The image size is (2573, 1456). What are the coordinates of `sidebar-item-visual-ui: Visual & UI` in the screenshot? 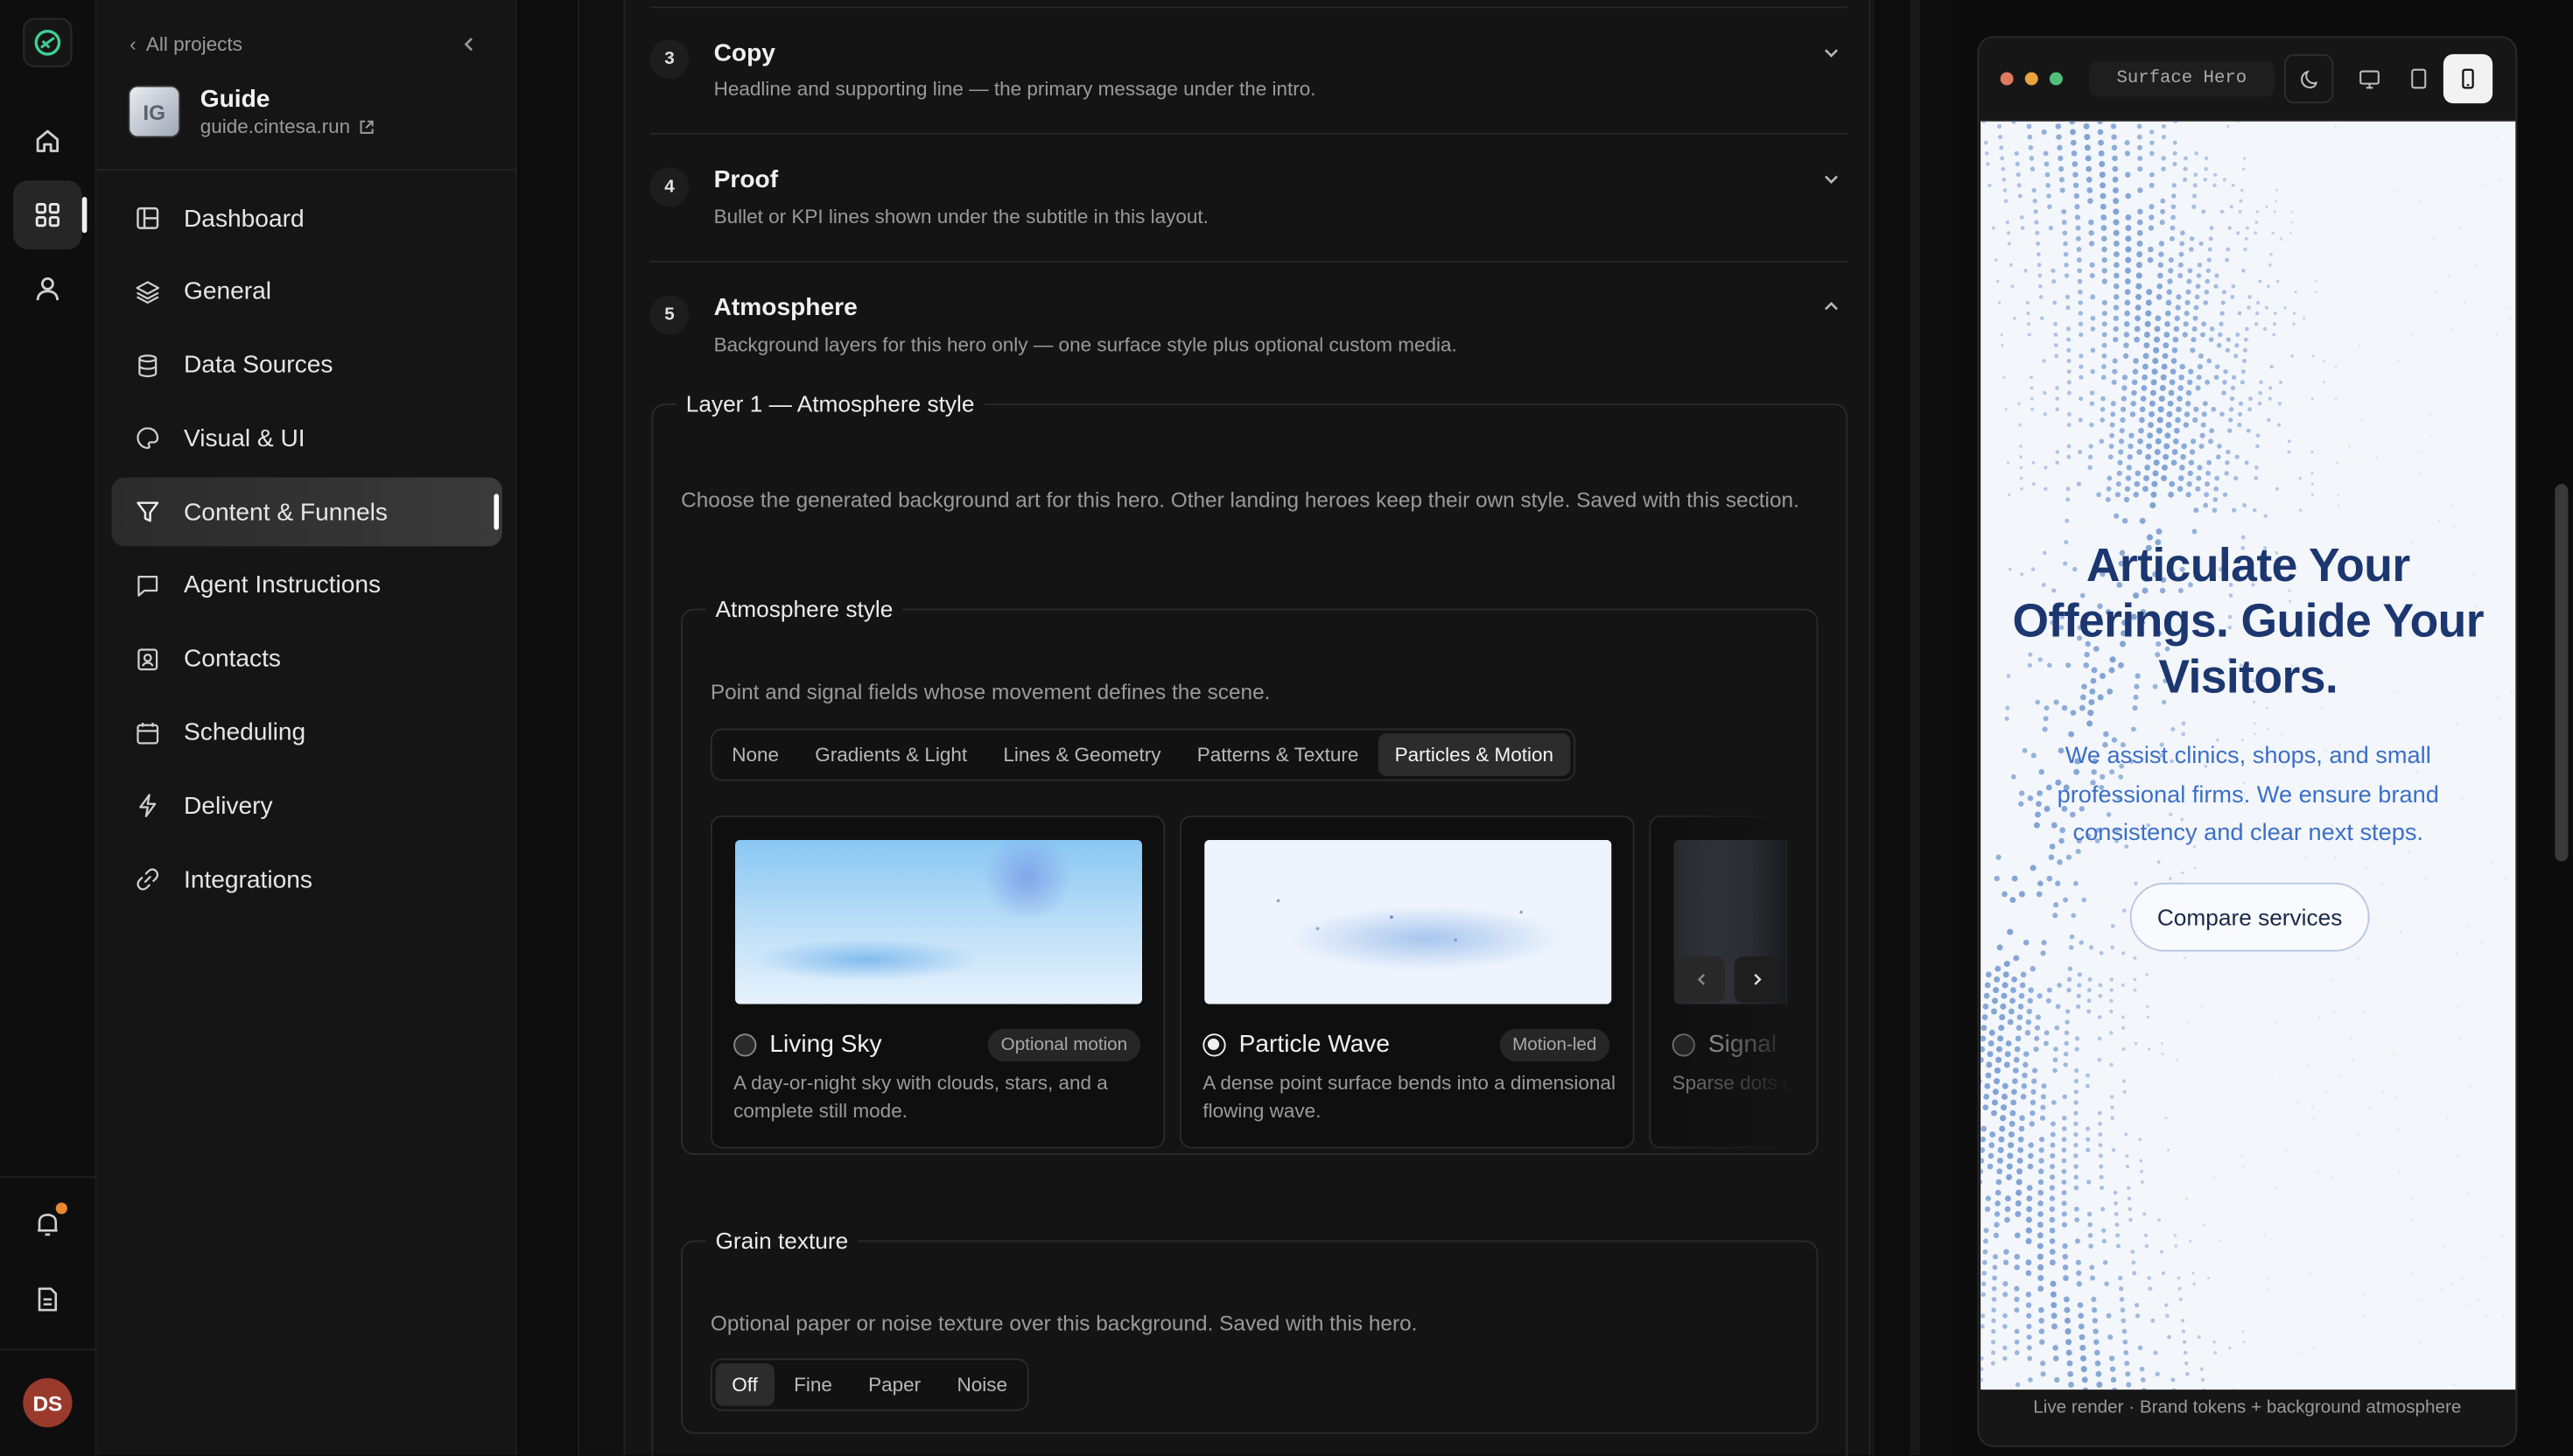 It's located at (307, 438).